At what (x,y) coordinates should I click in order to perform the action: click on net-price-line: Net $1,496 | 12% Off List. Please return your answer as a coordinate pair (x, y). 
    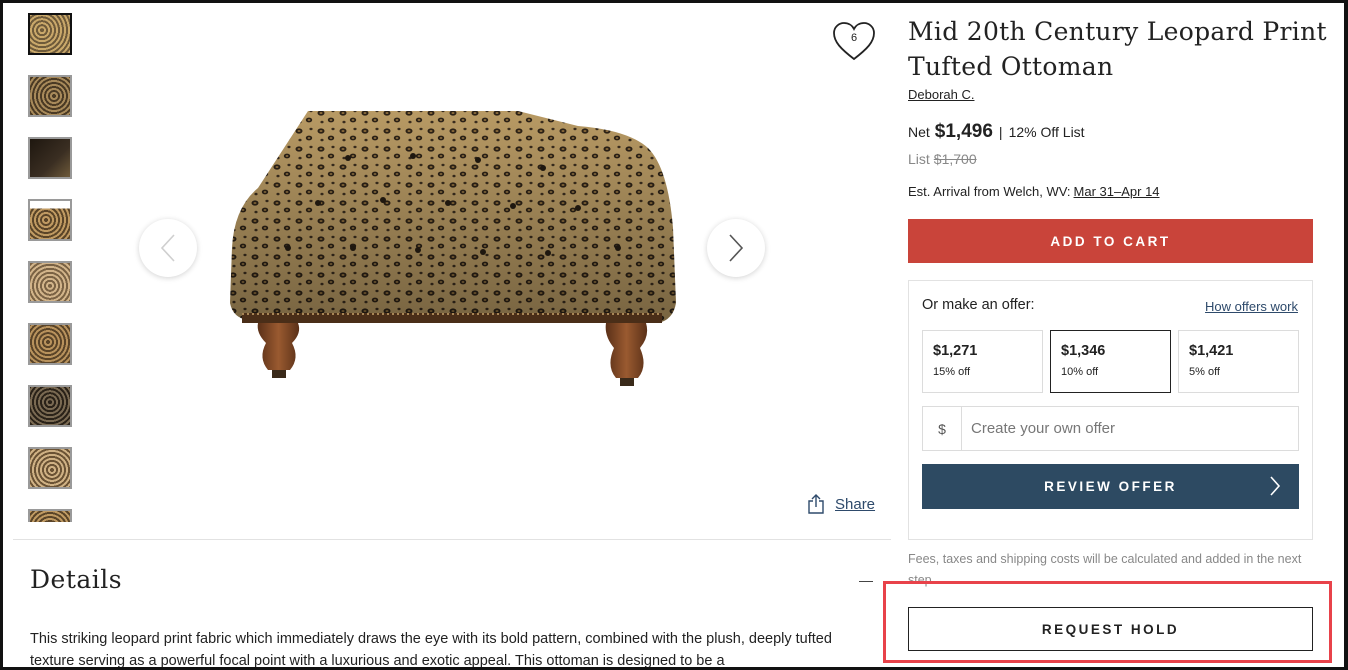
    Looking at the image, I should click on (996, 132).